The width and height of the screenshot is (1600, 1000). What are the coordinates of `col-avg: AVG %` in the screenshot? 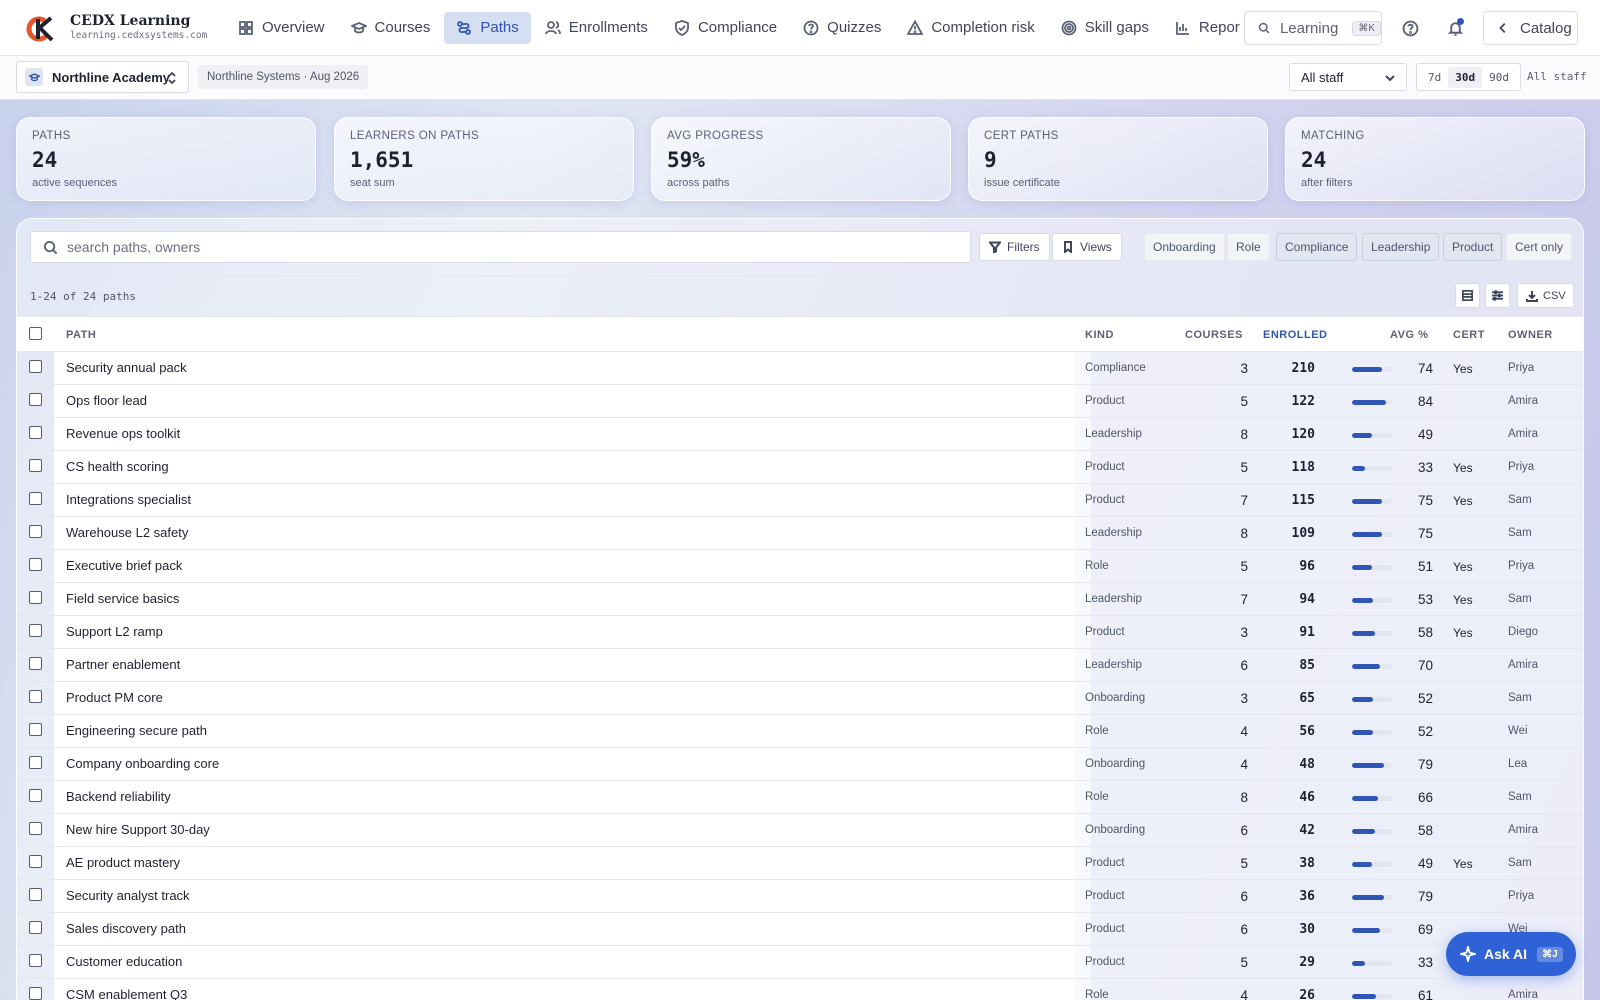 It's located at (1409, 335).